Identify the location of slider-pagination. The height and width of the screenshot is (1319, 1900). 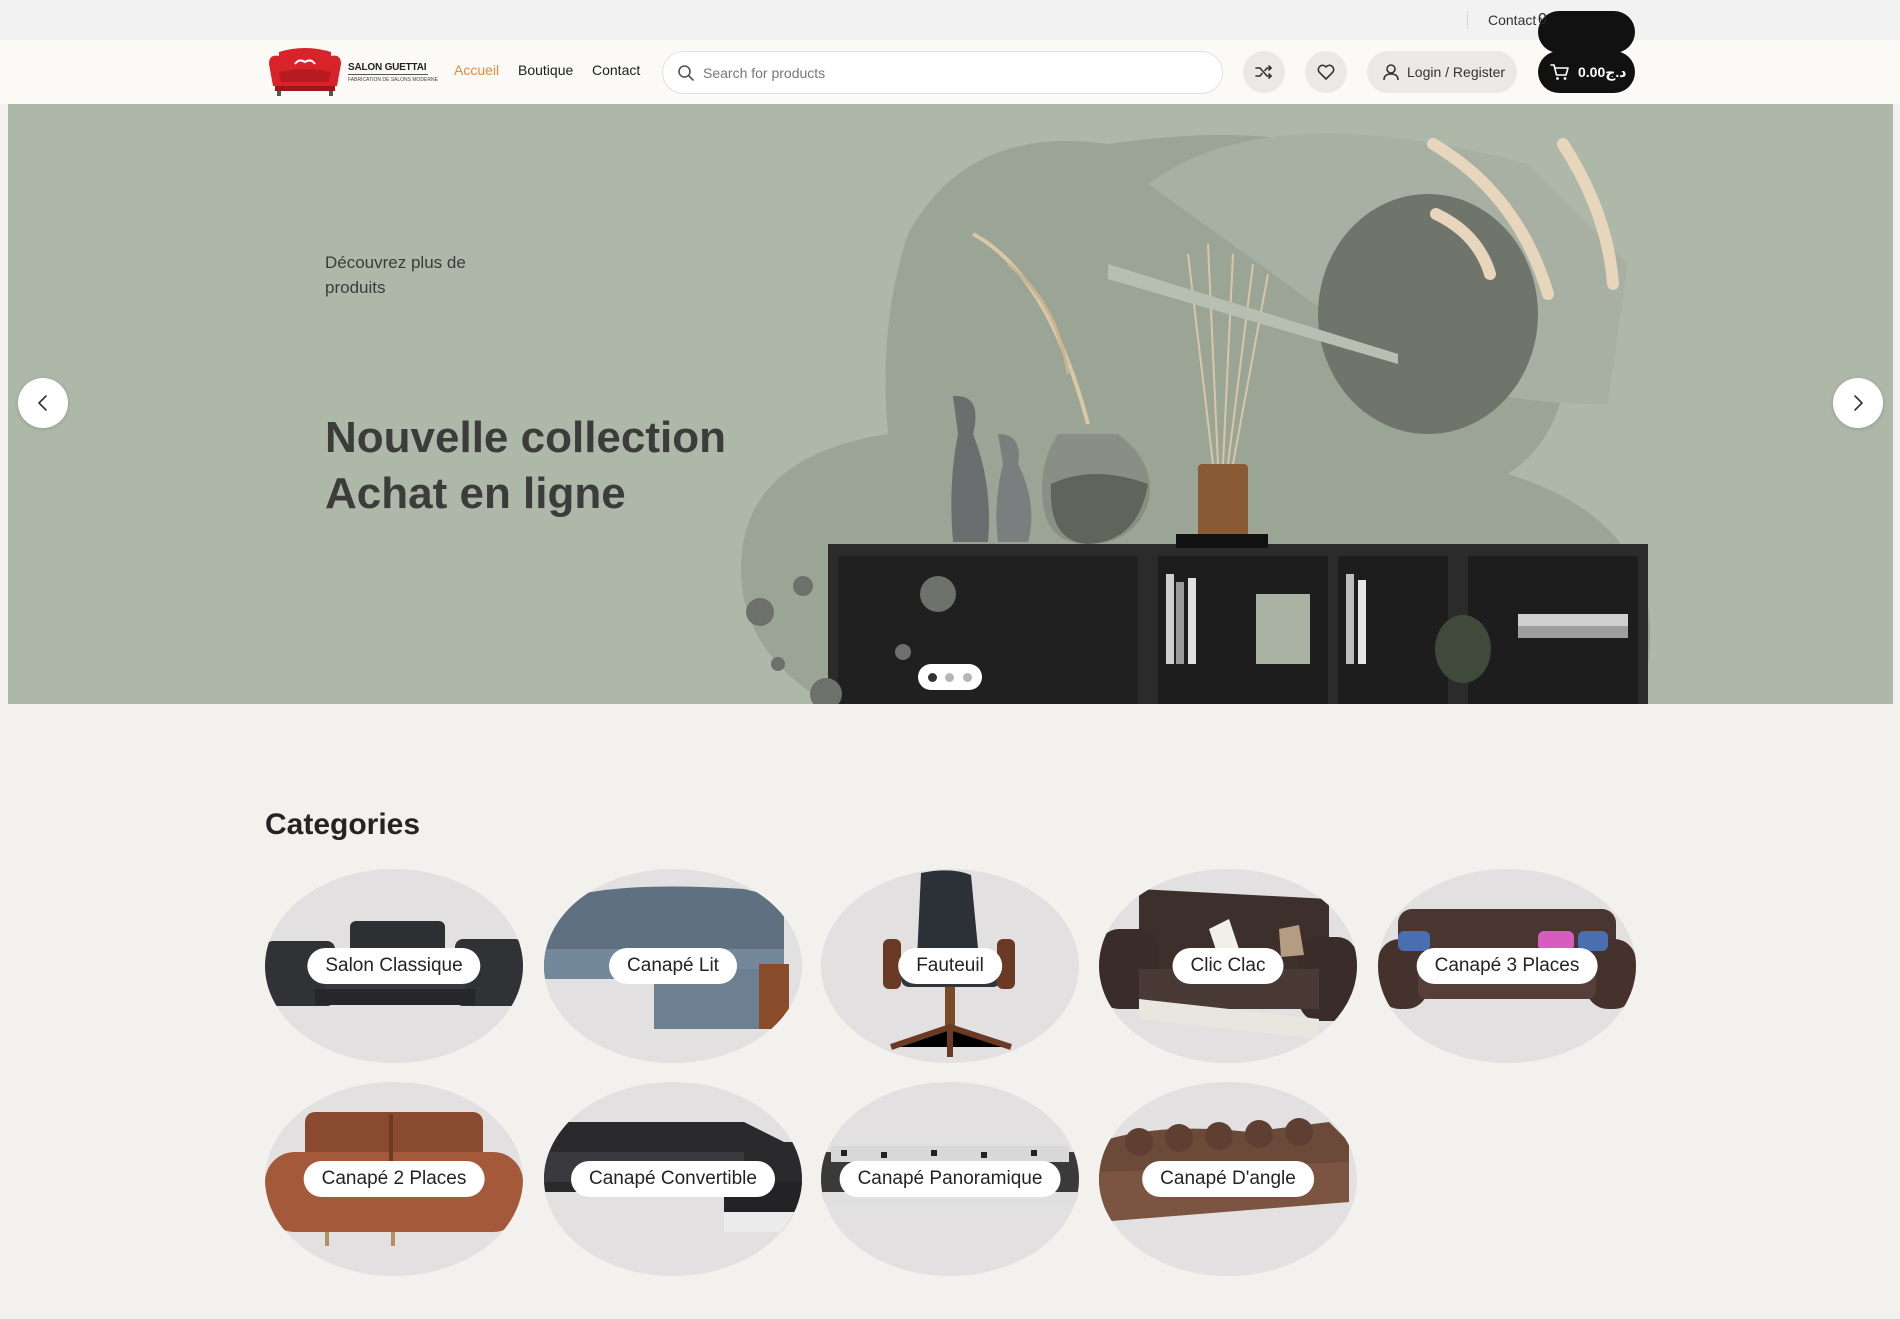
(950, 677).